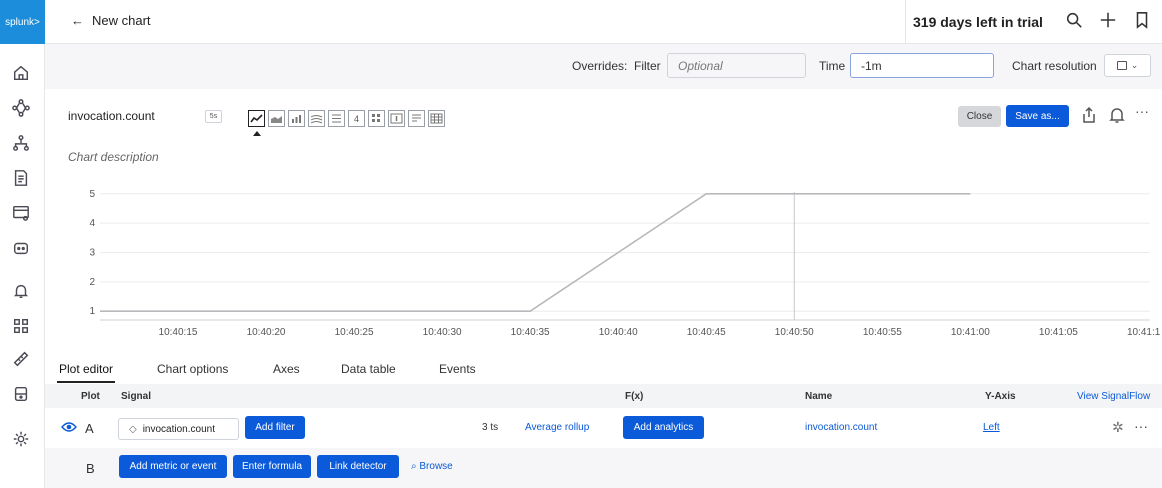 The image size is (1162, 488). Describe the element at coordinates (736, 65) in the screenshot. I see `filter-input: Optional` at that location.